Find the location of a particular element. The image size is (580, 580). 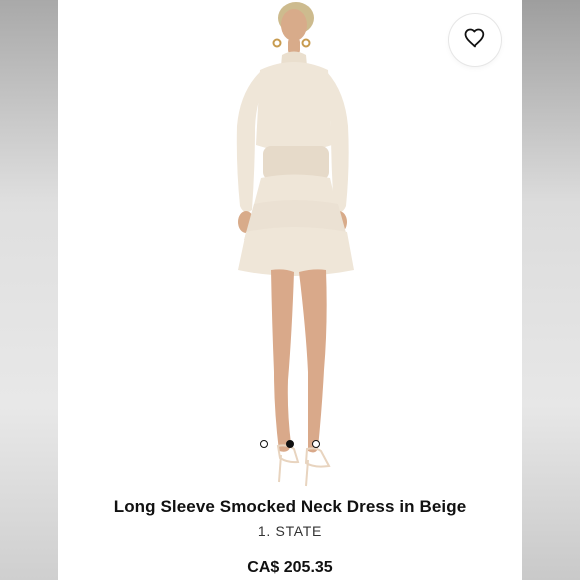

right-leg-shape is located at coordinates (313, 361).